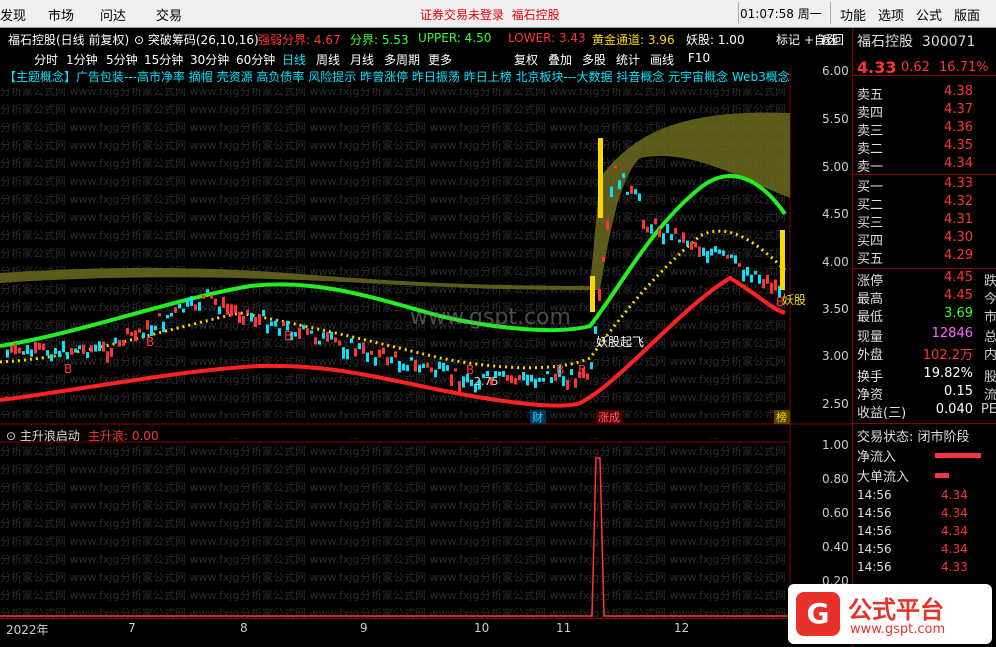  What do you see at coordinates (43, 435) in the screenshot?
I see `sub-indicator-name: ⊙ 主升浪启动` at bounding box center [43, 435].